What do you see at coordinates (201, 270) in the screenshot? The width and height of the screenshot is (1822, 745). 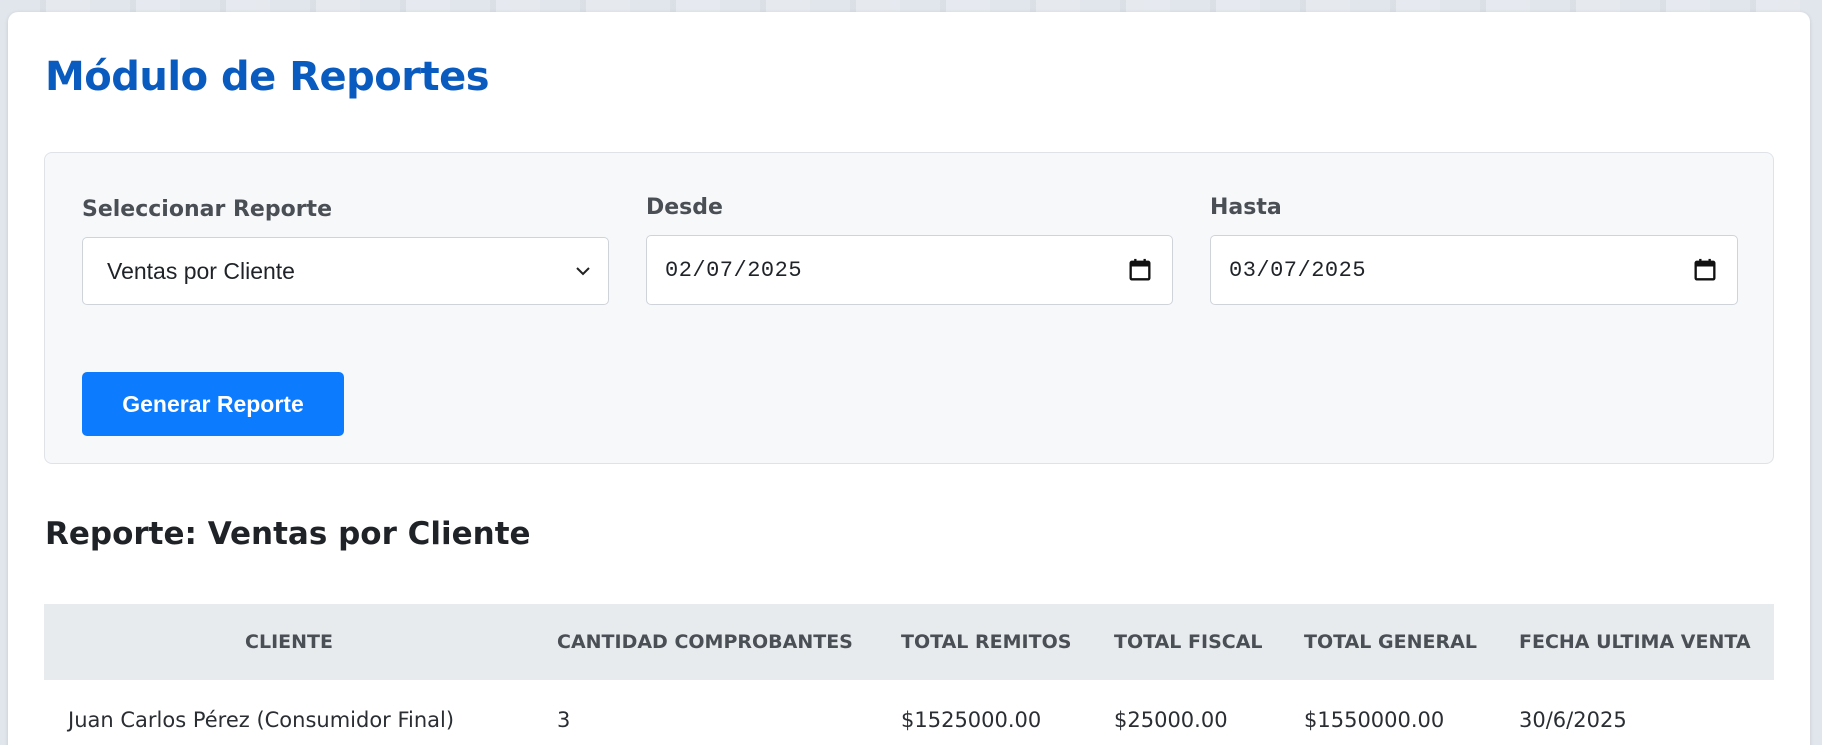 I see `report-select-value: Ventas por Cliente` at bounding box center [201, 270].